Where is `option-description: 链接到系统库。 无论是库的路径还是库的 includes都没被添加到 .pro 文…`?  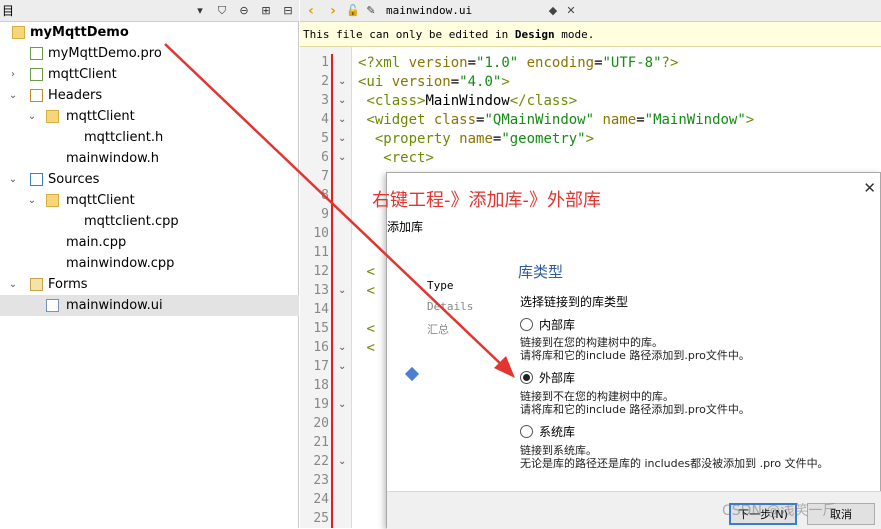 option-description: 链接到系统库。 无论是库的路径还是库的 includes都没被添加到 .pro 文… is located at coordinates (674, 457).